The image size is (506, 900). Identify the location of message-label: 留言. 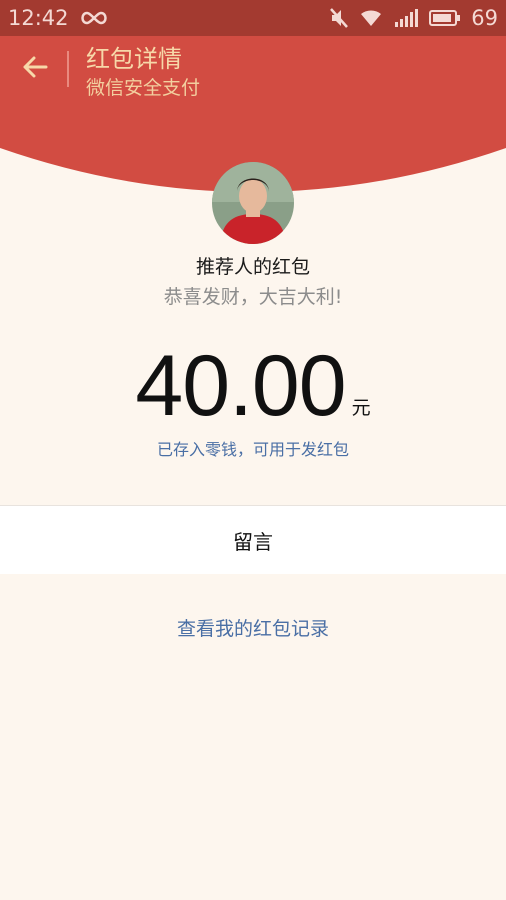
(253, 541).